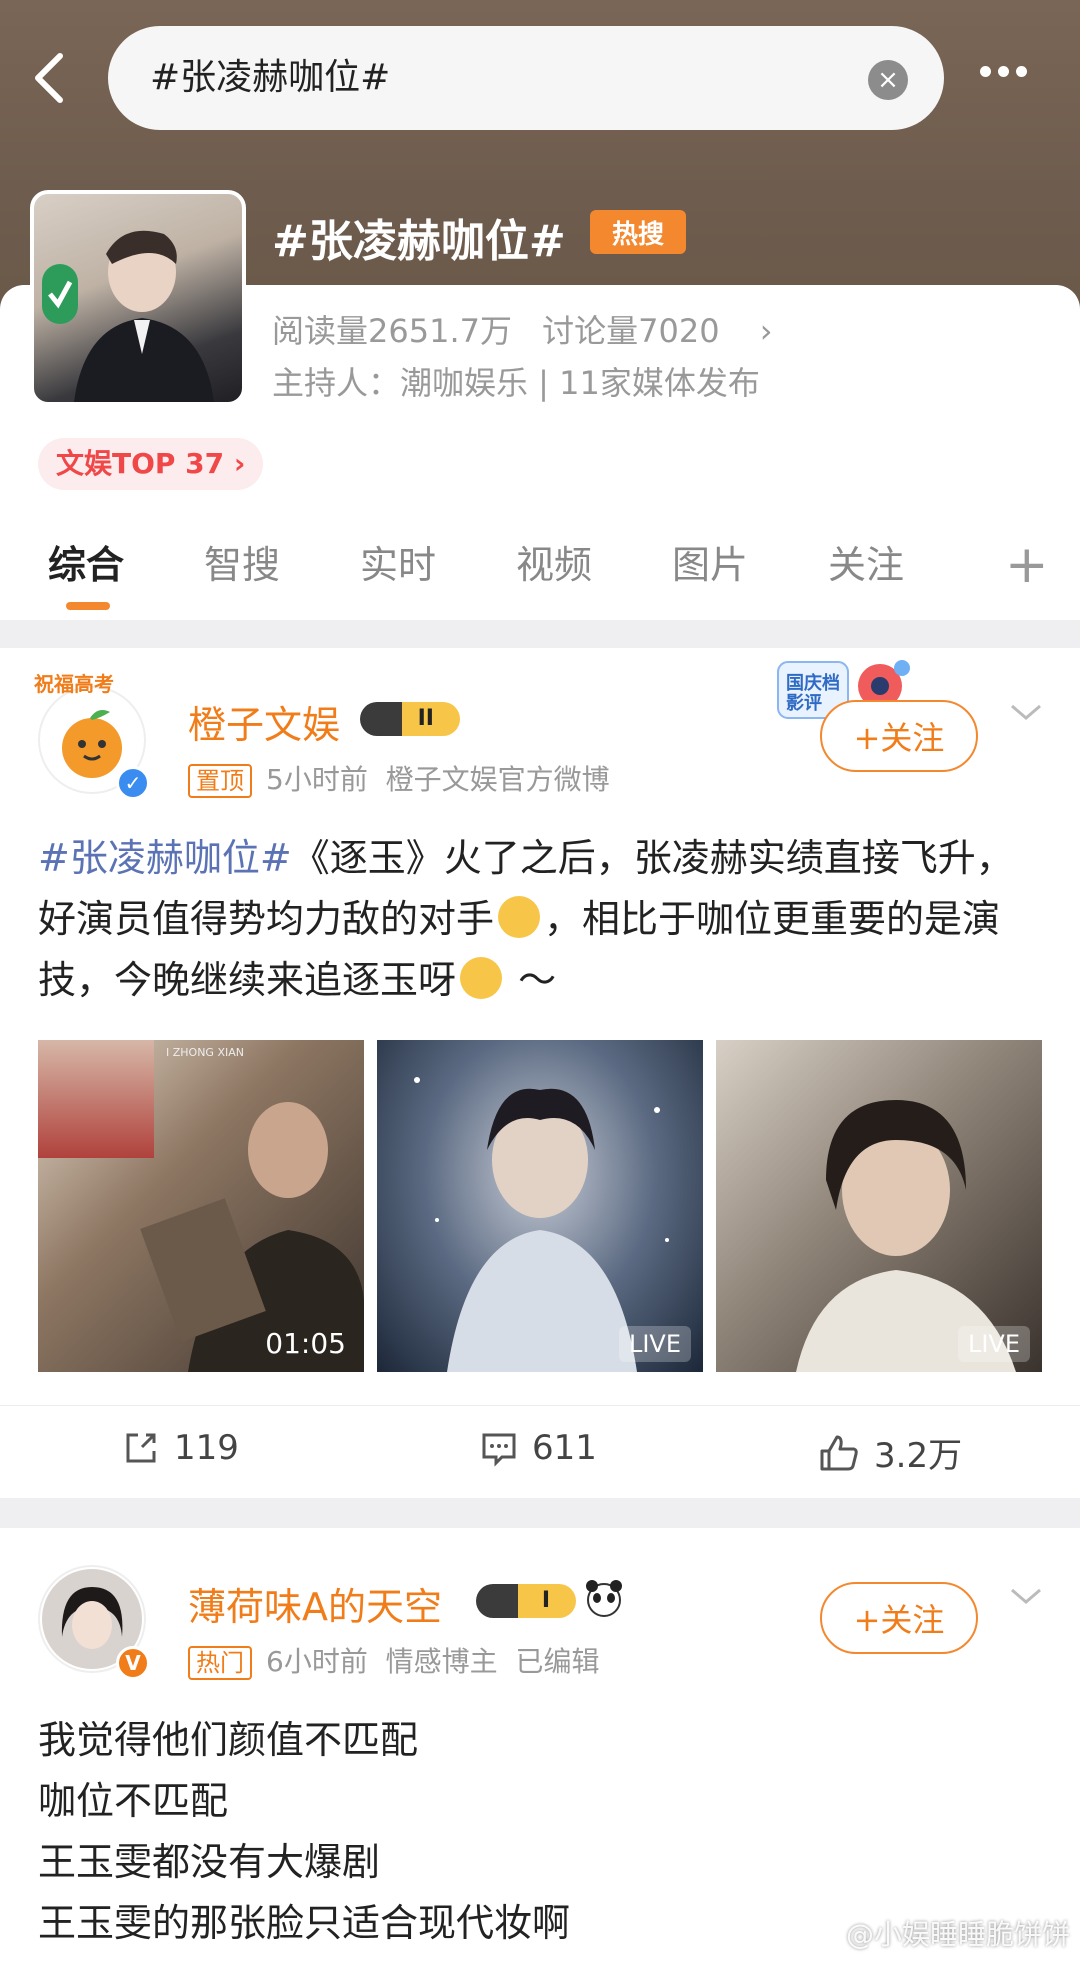 The width and height of the screenshot is (1080, 1967). I want to click on tab-pictures: 图片, so click(710, 572).